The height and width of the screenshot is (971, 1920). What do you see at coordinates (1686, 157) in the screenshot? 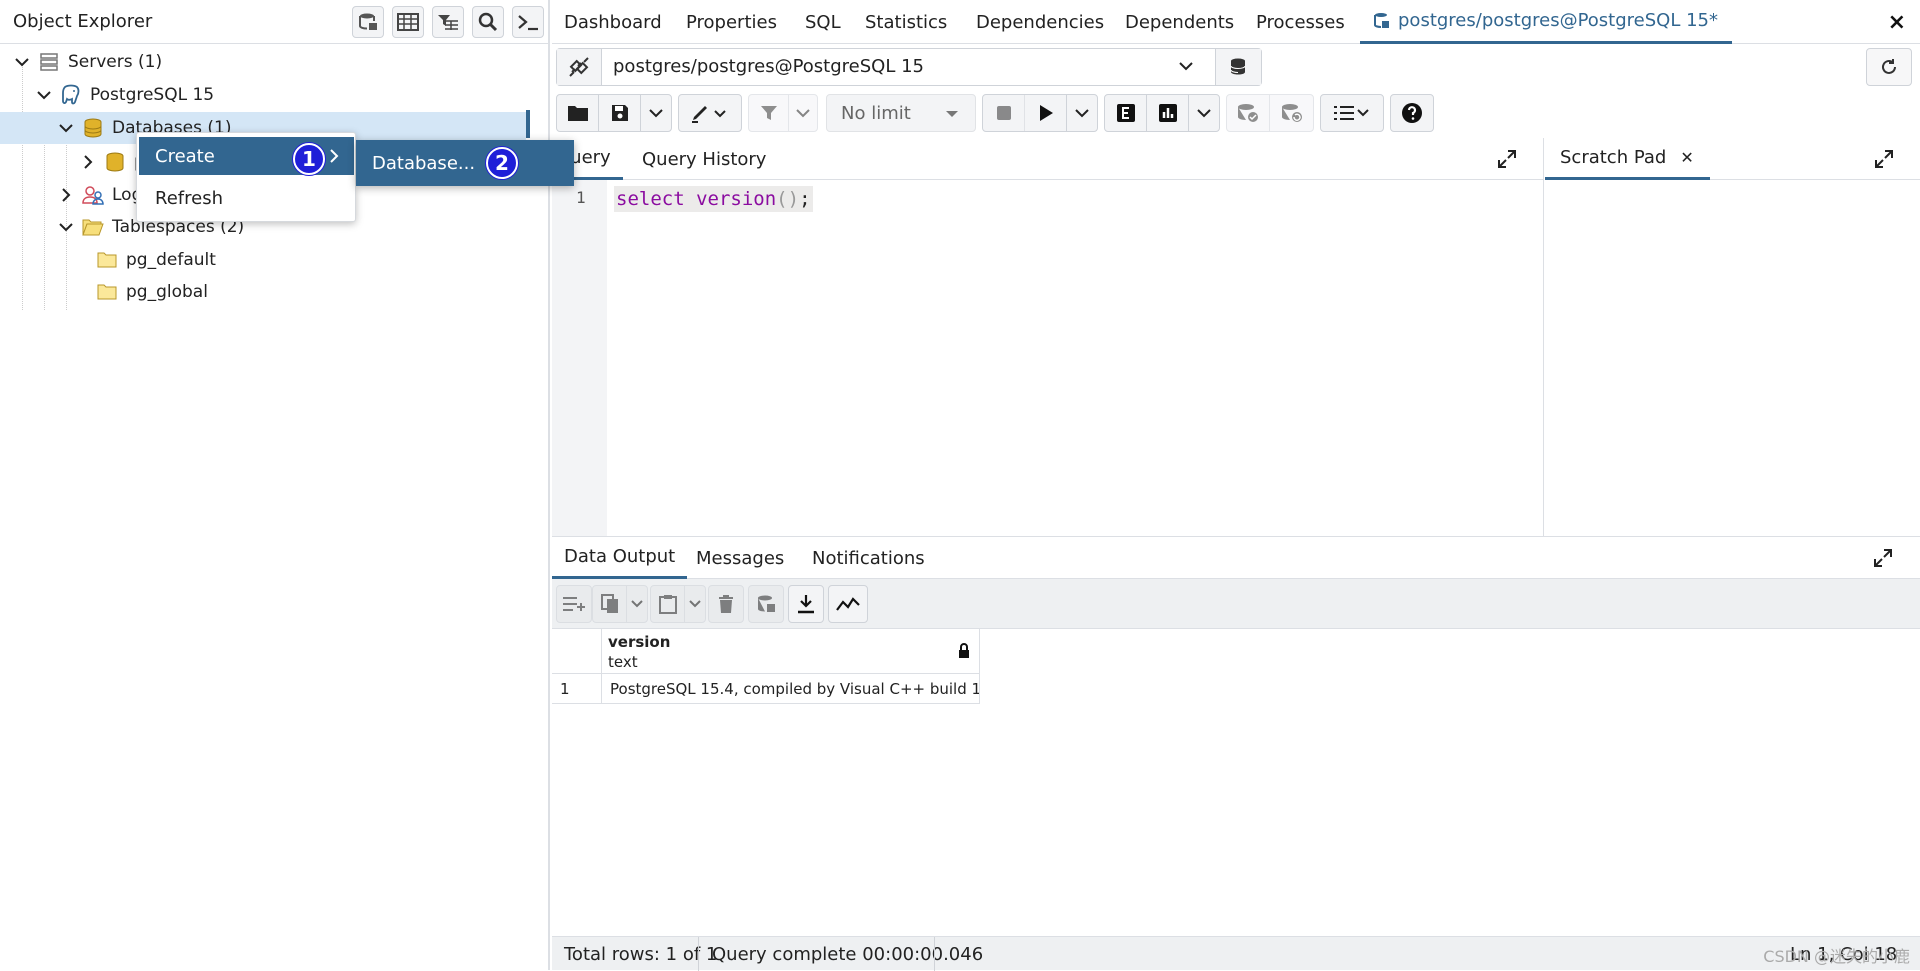
I see `close-scratch-pad-icon: ✕` at bounding box center [1686, 157].